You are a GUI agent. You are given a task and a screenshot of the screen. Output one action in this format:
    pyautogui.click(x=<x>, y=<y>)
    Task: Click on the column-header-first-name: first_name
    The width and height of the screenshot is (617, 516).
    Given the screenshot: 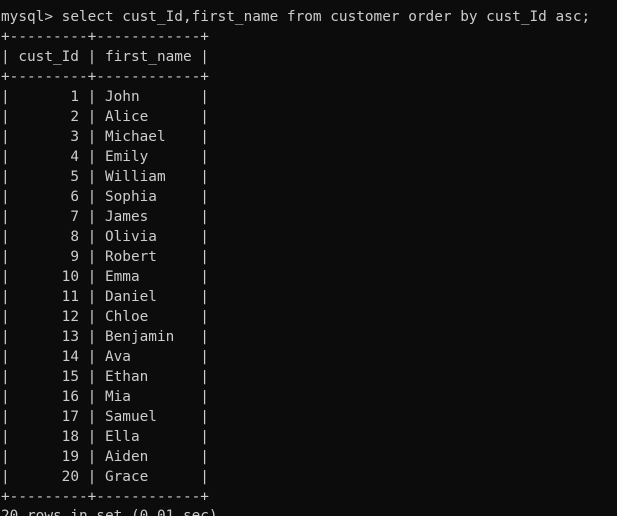 What is the action you would take?
    pyautogui.click(x=148, y=57)
    